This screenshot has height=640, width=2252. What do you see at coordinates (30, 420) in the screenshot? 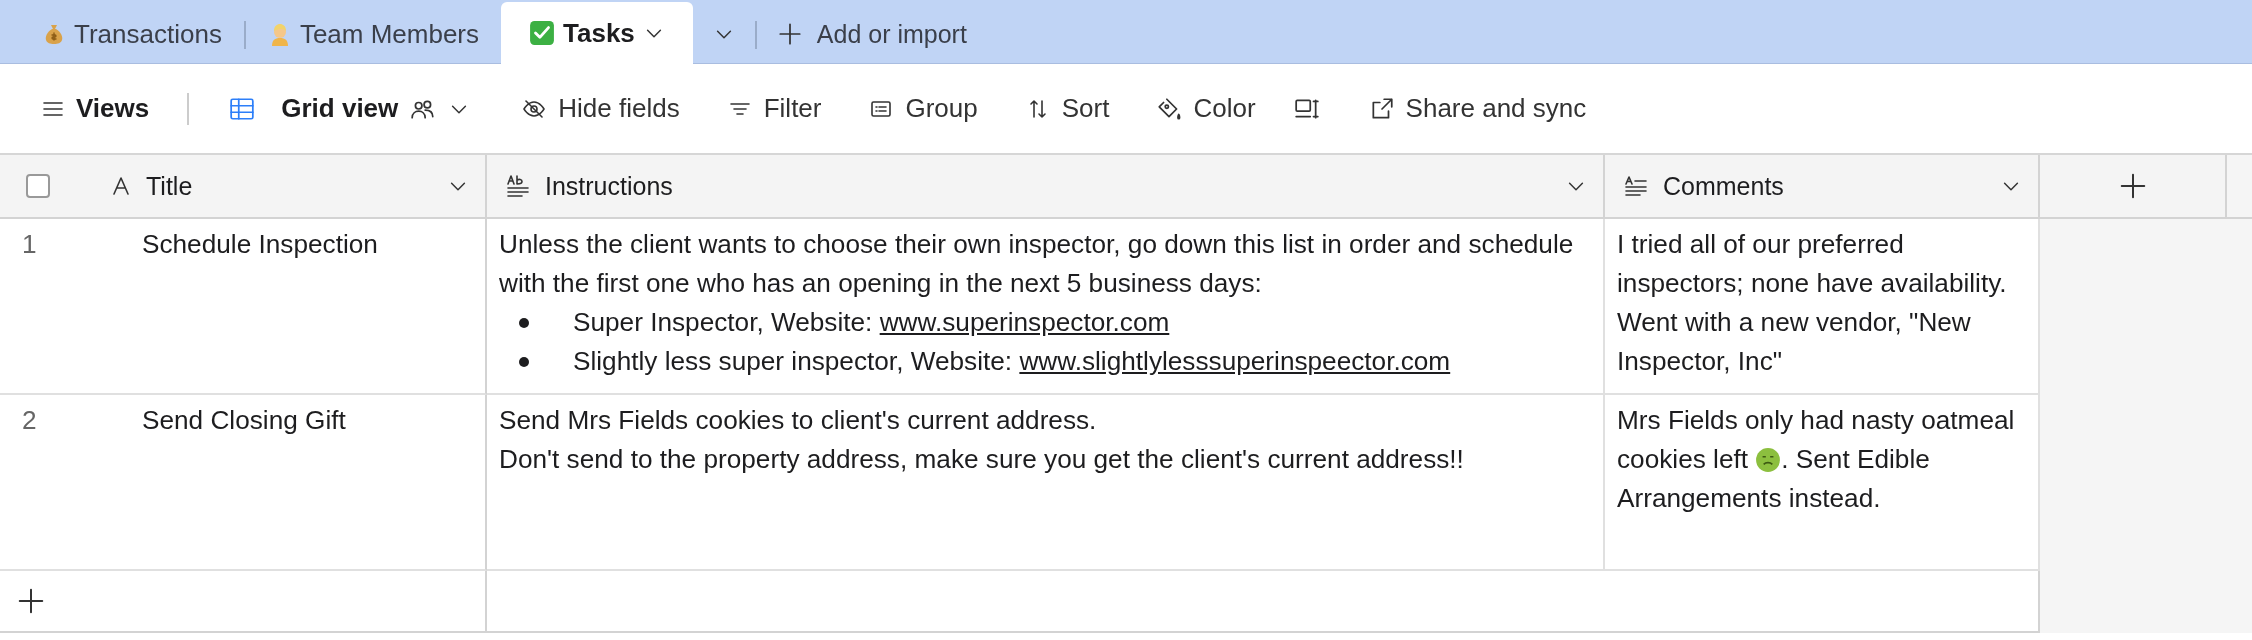
I see `row-number: 2` at bounding box center [30, 420].